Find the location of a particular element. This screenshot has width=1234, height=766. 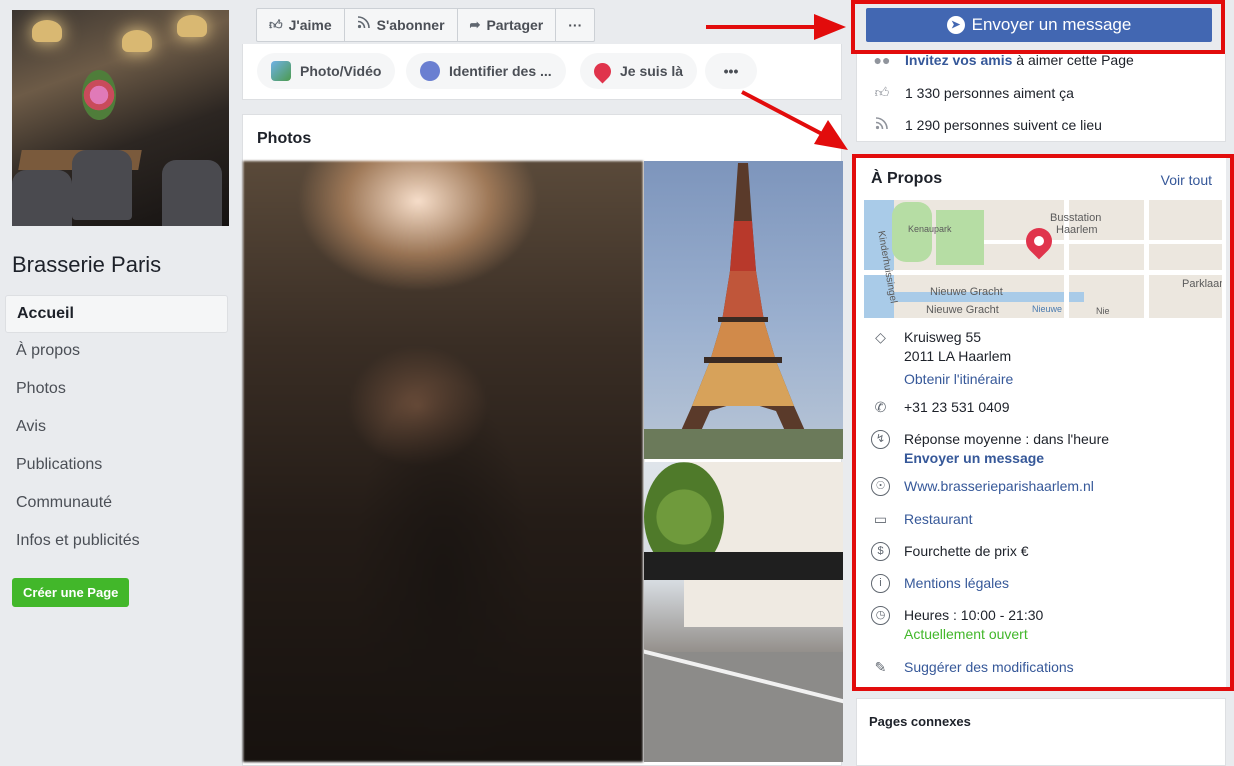

nav-item-communaute: Communauté is located at coordinates (116, 504).